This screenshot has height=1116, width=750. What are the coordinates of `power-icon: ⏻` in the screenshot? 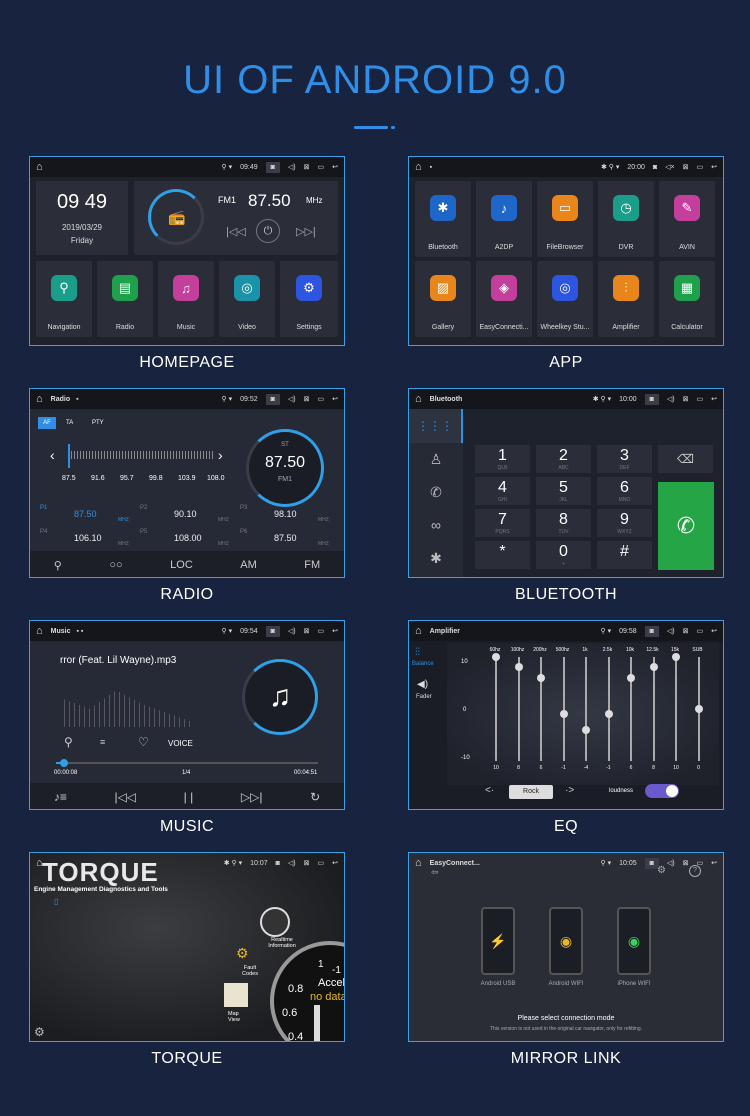 It's located at (268, 231).